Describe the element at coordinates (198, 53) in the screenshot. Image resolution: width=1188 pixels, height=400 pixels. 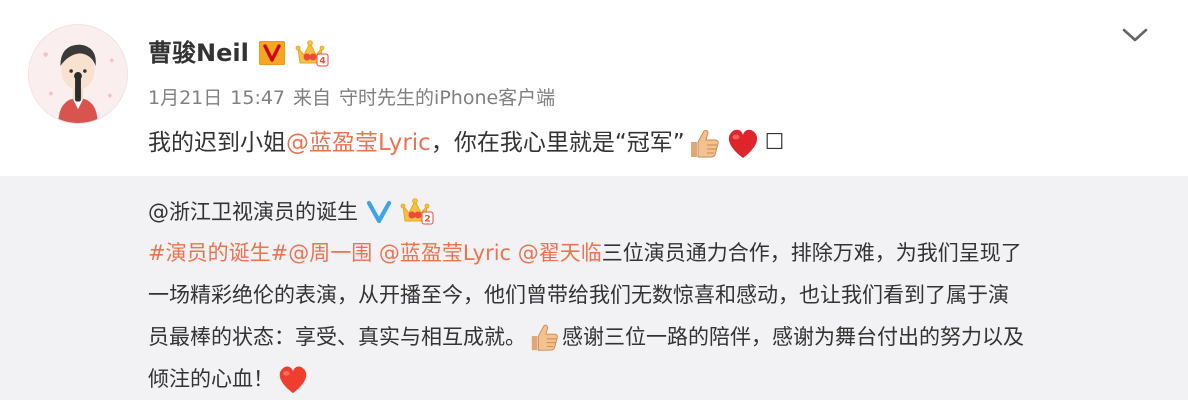
I see `username: 曹骏Neil` at that location.